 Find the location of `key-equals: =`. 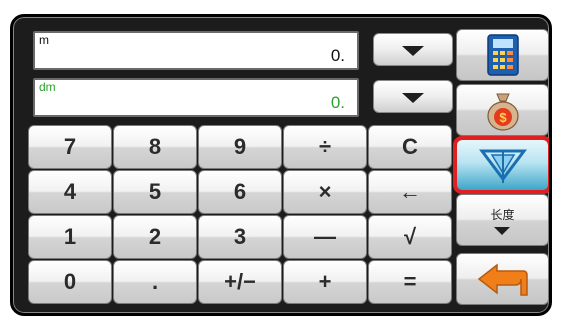

key-equals: = is located at coordinates (410, 282).